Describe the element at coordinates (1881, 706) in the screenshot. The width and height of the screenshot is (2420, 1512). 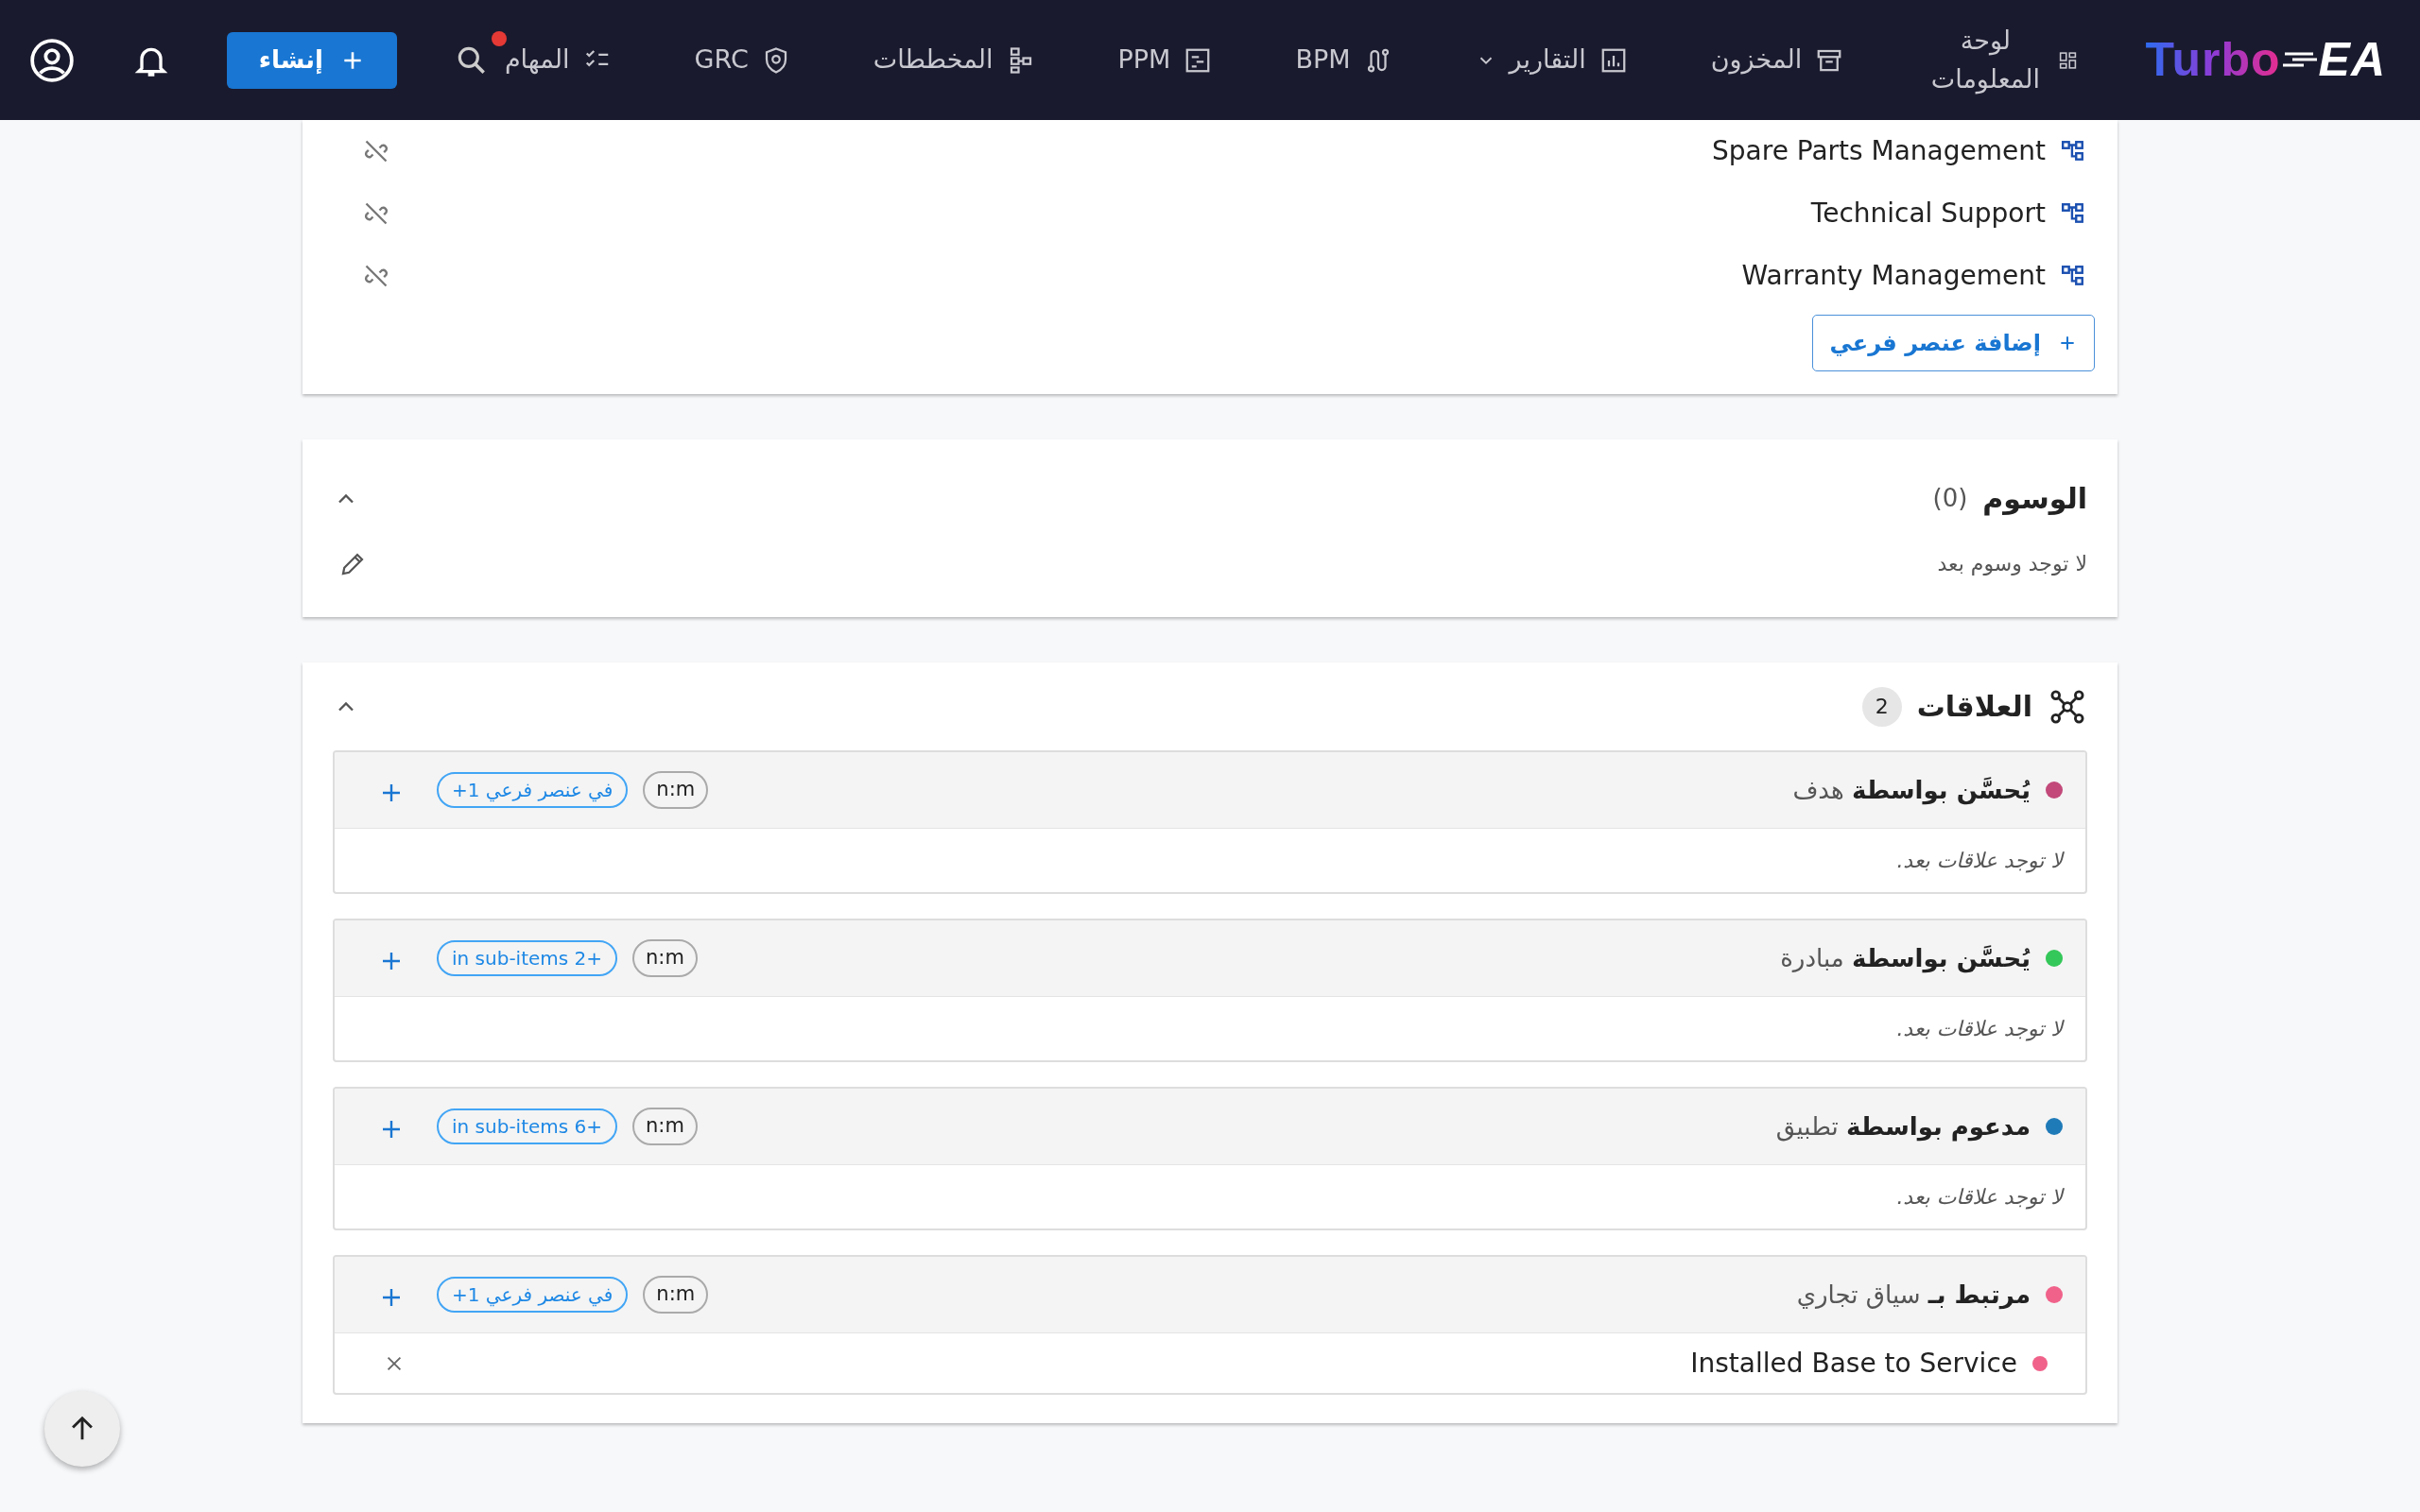
I see `count-badge: 2` at that location.